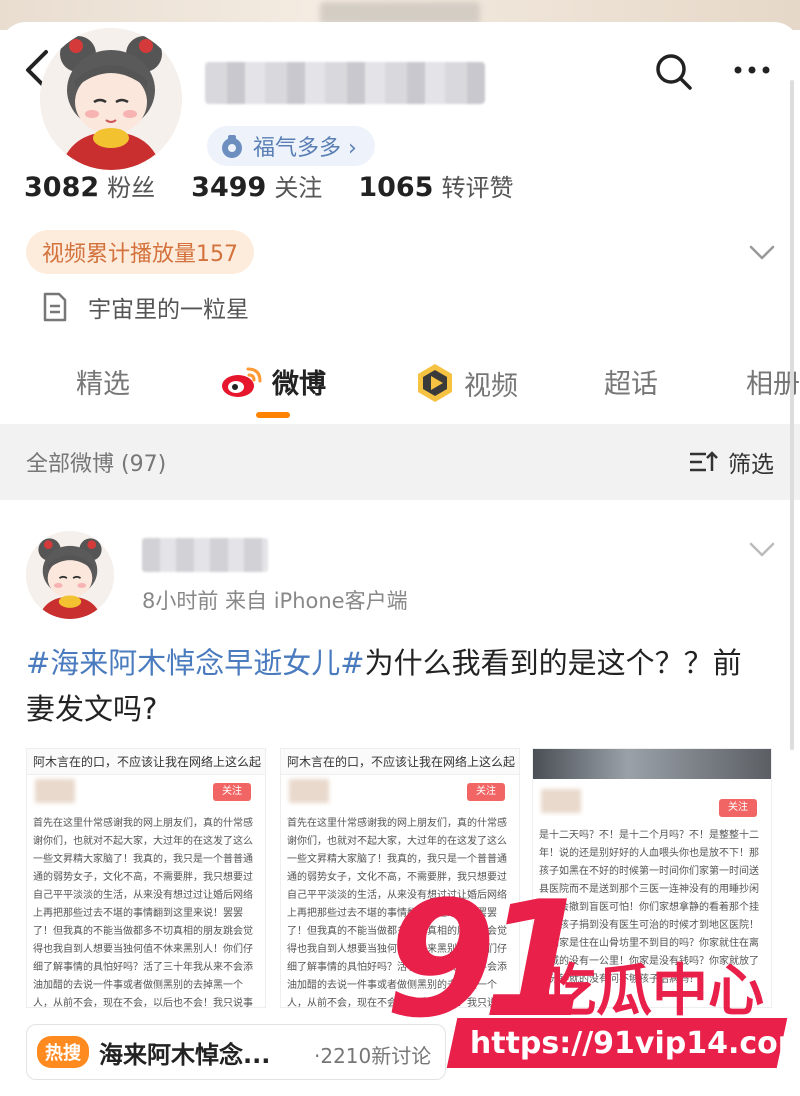 This screenshot has width=800, height=1096. I want to click on video-badge-icon, so click(435, 383).